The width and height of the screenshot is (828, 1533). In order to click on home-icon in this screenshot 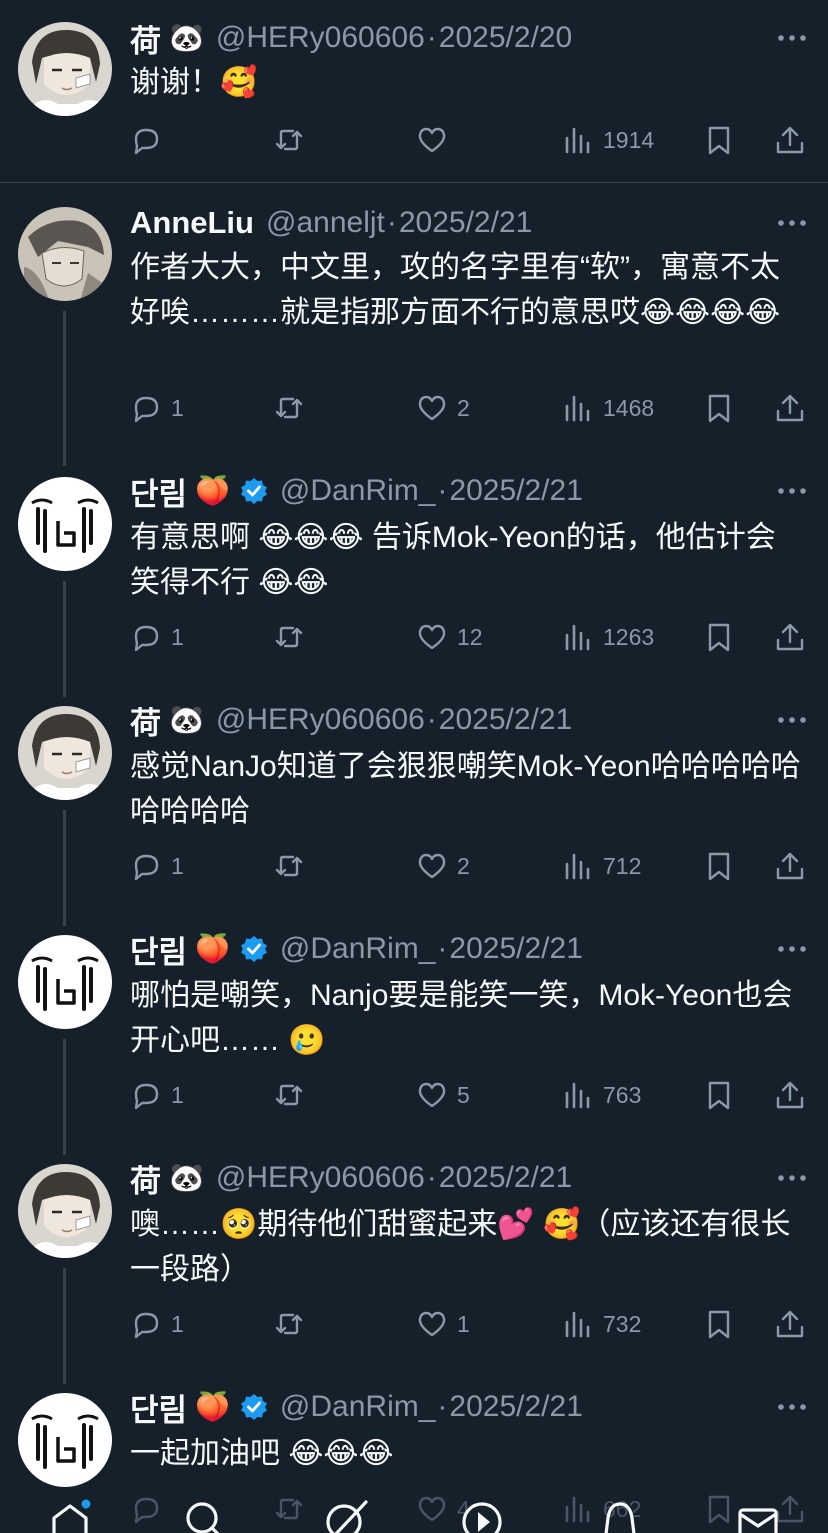, I will do `click(70, 1515)`.